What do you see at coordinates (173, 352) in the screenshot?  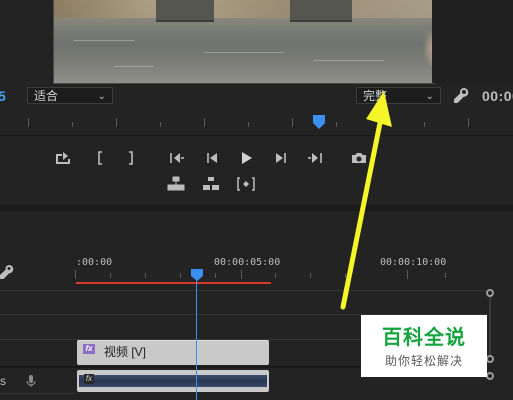 I see `video-clip: fx 视频 [V]` at bounding box center [173, 352].